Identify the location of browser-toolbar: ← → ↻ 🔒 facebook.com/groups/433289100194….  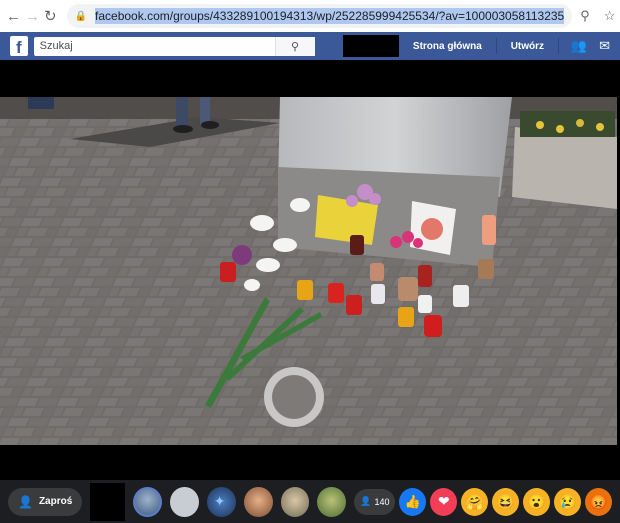
(310, 16).